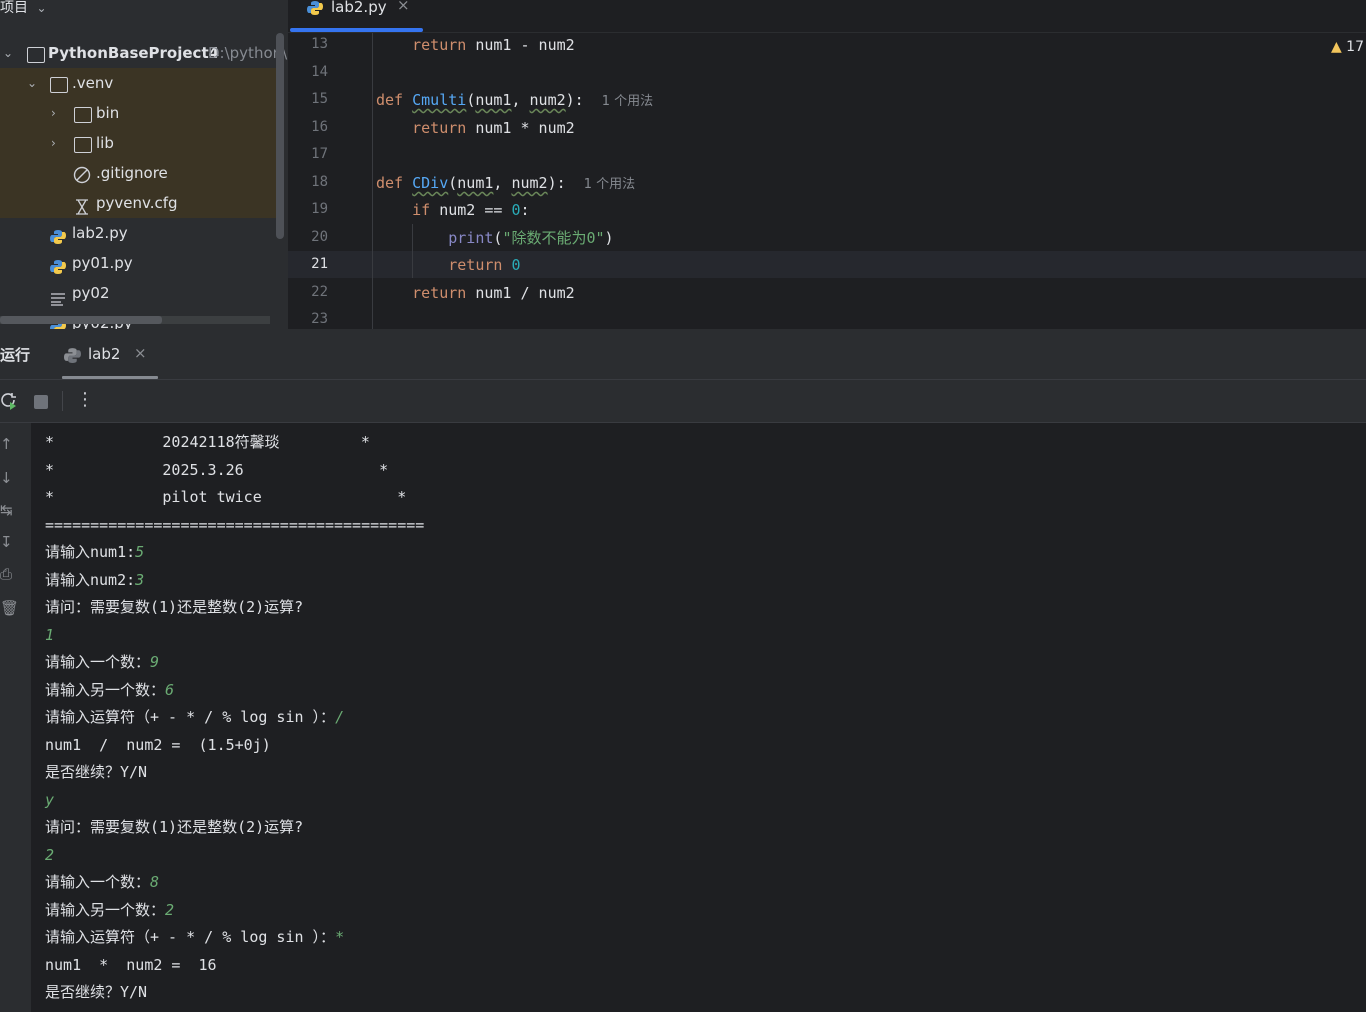 Image resolution: width=1366 pixels, height=1012 pixels. Describe the element at coordinates (356, 16) in the screenshot. I see `tab-lab2-py: lab2.py ×` at that location.